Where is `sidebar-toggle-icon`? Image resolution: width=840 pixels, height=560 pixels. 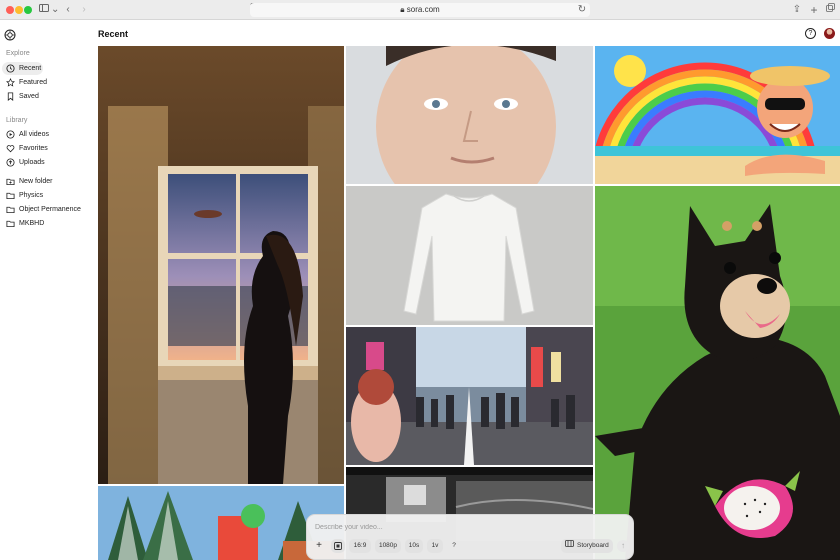 sidebar-toggle-icon is located at coordinates (44, 10).